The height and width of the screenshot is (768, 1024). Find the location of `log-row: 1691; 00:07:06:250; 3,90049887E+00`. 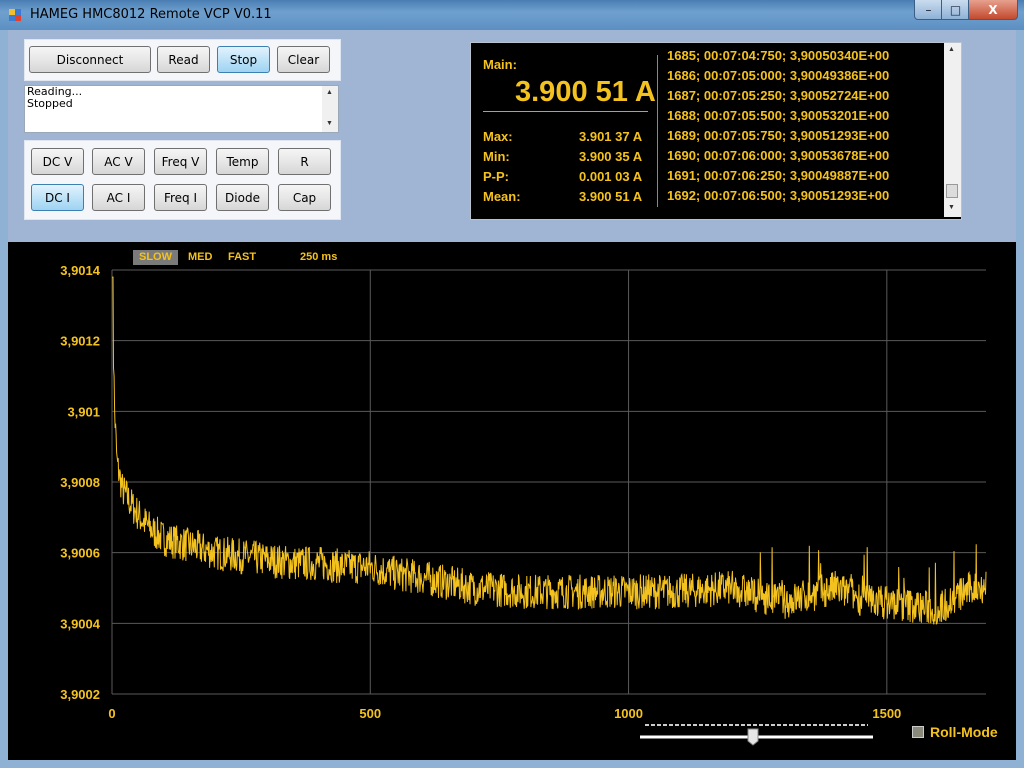

log-row: 1691; 00:07:06:250; 3,90049887E+00 is located at coordinates (778, 175).